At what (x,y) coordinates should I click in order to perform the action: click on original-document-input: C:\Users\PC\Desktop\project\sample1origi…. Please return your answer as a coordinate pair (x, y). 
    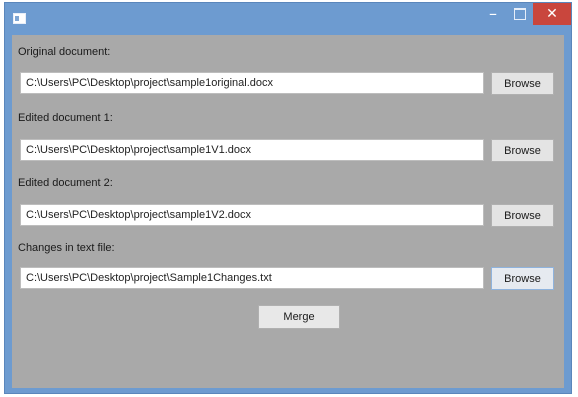
    Looking at the image, I should click on (252, 83).